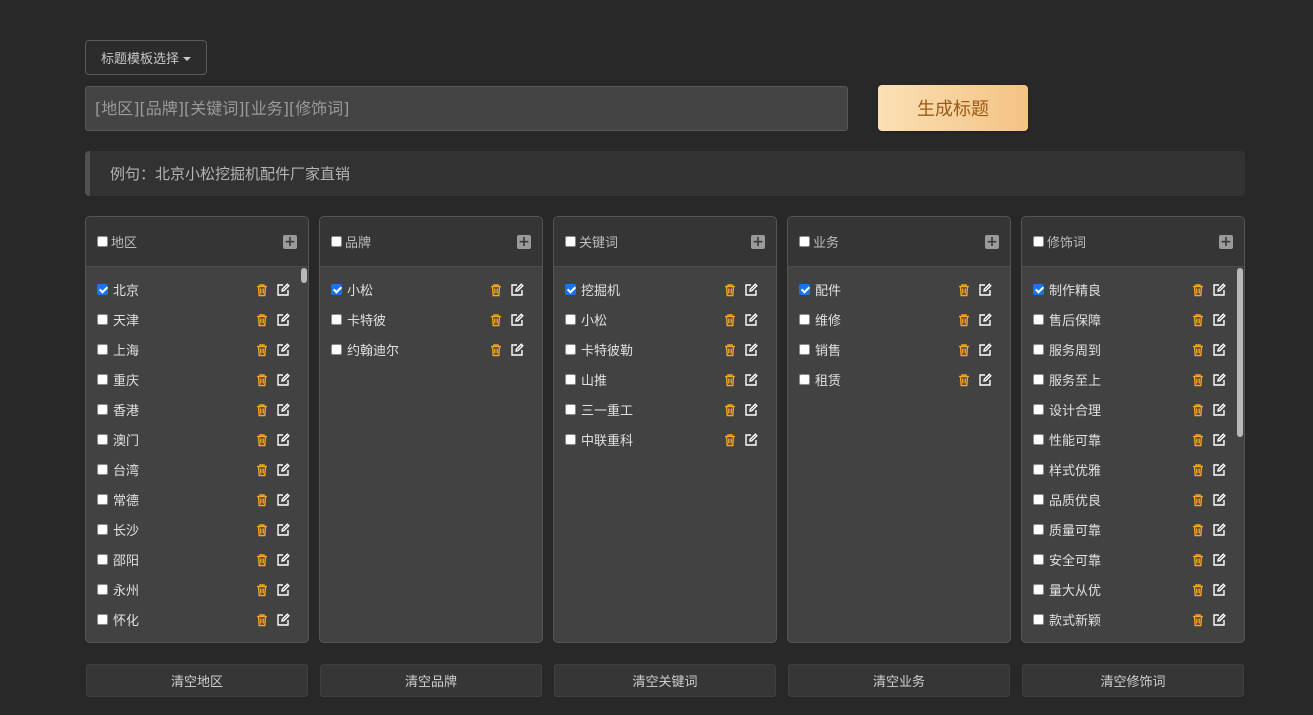 The width and height of the screenshot is (1313, 715). Describe the element at coordinates (1133, 680) in the screenshot. I see `clear-modifier-button: 清空修饰词` at that location.